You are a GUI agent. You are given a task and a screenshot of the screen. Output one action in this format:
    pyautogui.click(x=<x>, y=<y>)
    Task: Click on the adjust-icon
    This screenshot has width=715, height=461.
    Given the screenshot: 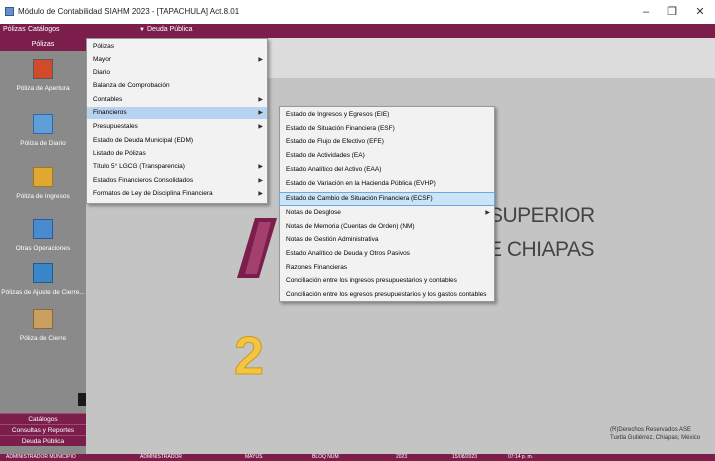 What is the action you would take?
    pyautogui.click(x=43, y=273)
    